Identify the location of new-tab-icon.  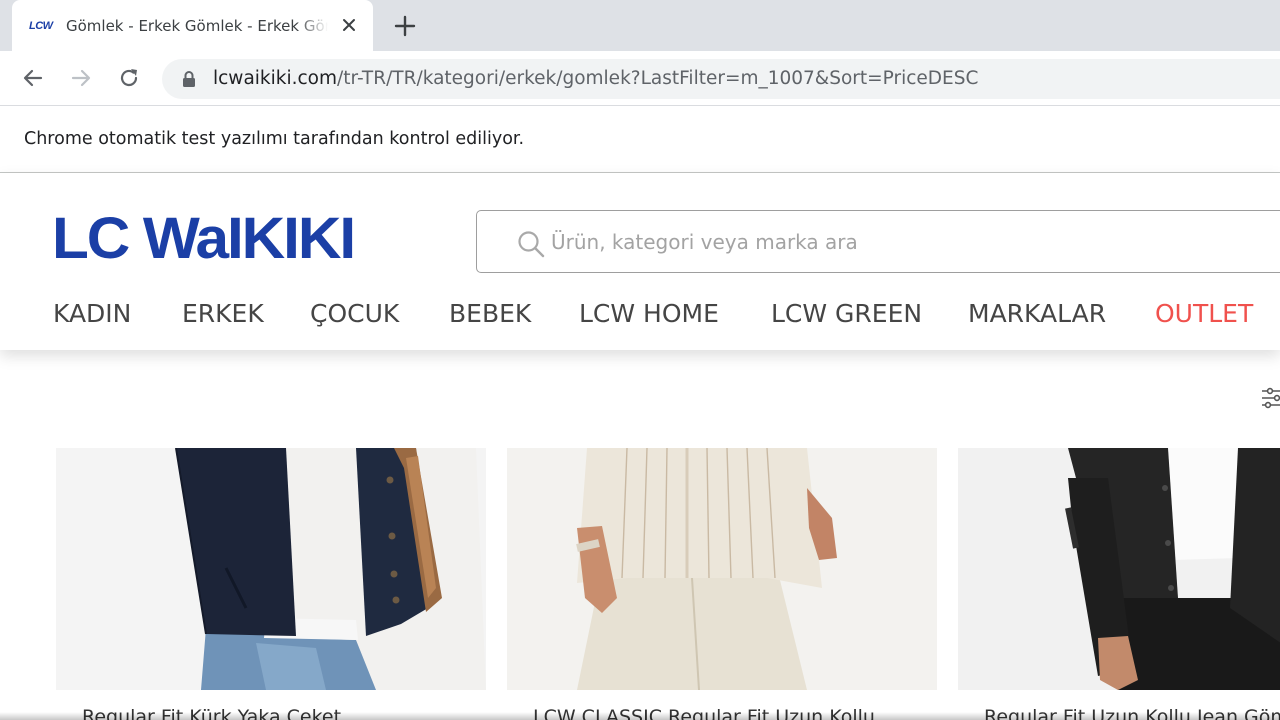
(405, 26).